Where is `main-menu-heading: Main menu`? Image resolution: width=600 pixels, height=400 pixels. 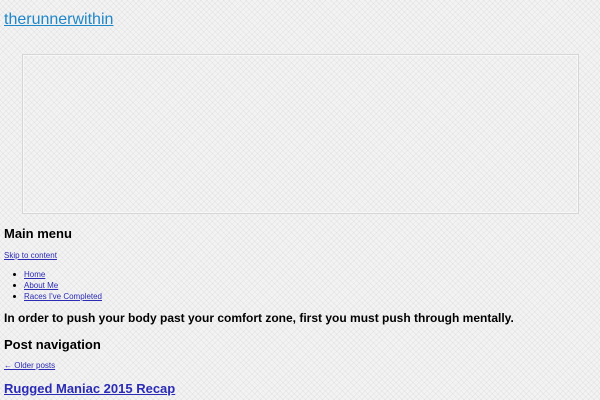 main-menu-heading: Main menu is located at coordinates (38, 233).